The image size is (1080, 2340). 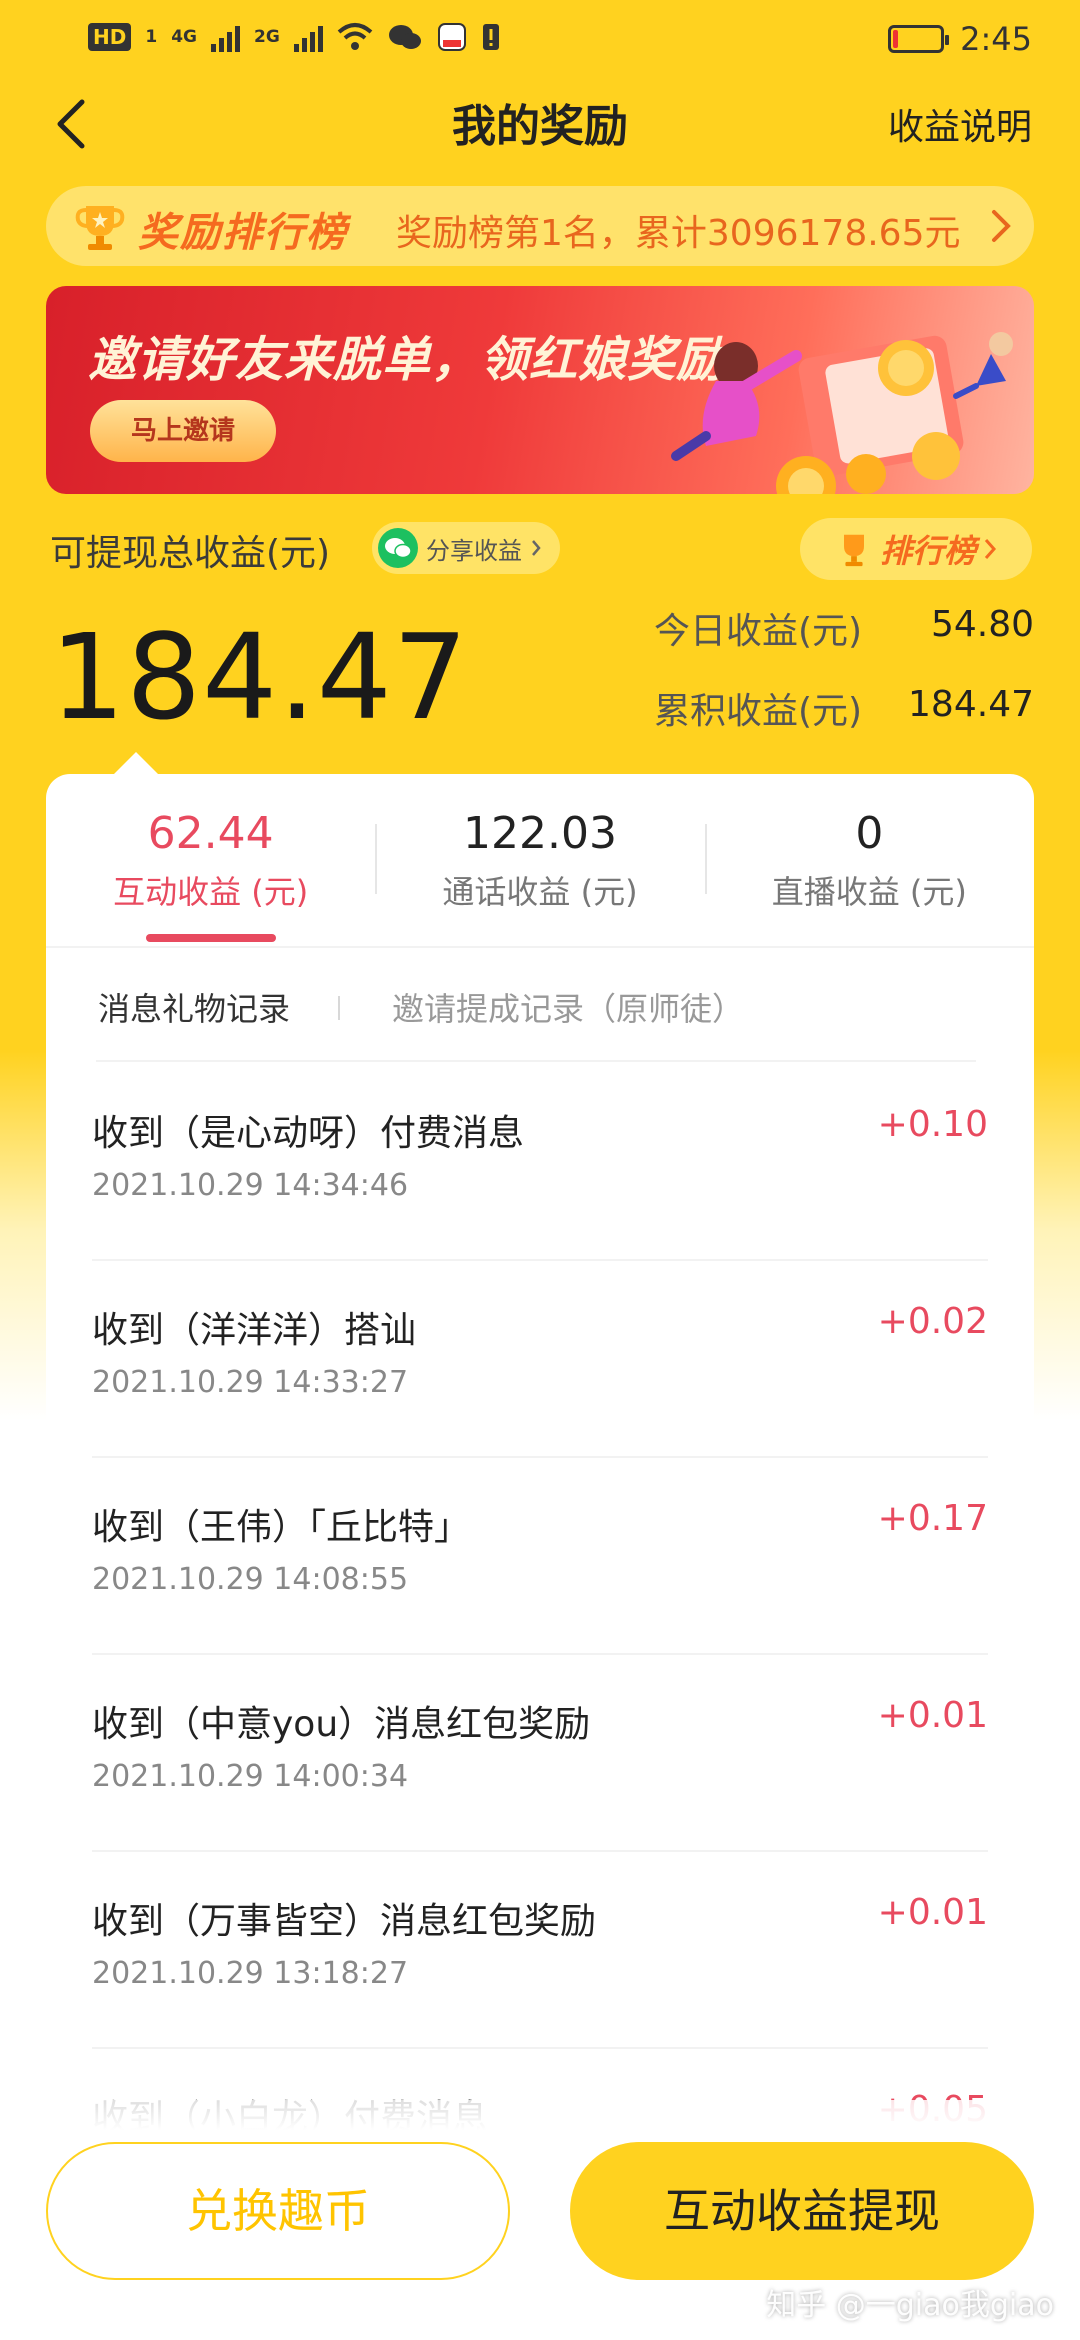 What do you see at coordinates (932, 1518) in the screenshot?
I see `record-amount: +0.17` at bounding box center [932, 1518].